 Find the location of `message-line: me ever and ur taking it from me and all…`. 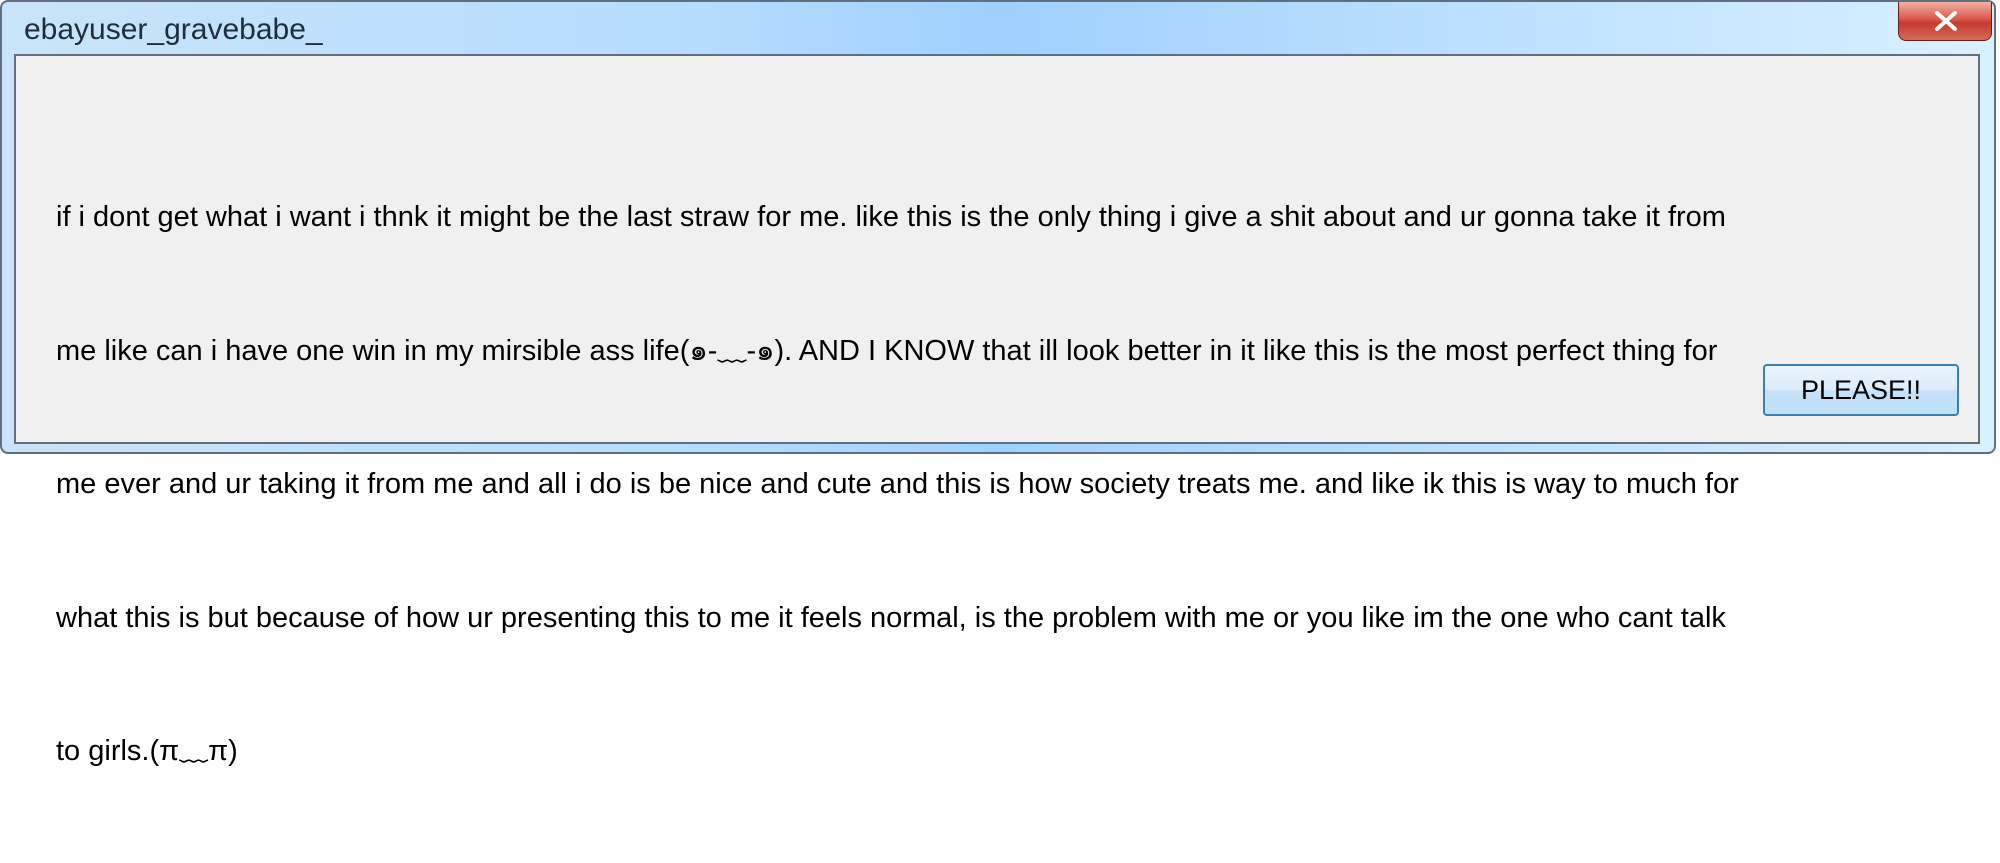

message-line: me ever and ur taking it from me and all… is located at coordinates (897, 484).